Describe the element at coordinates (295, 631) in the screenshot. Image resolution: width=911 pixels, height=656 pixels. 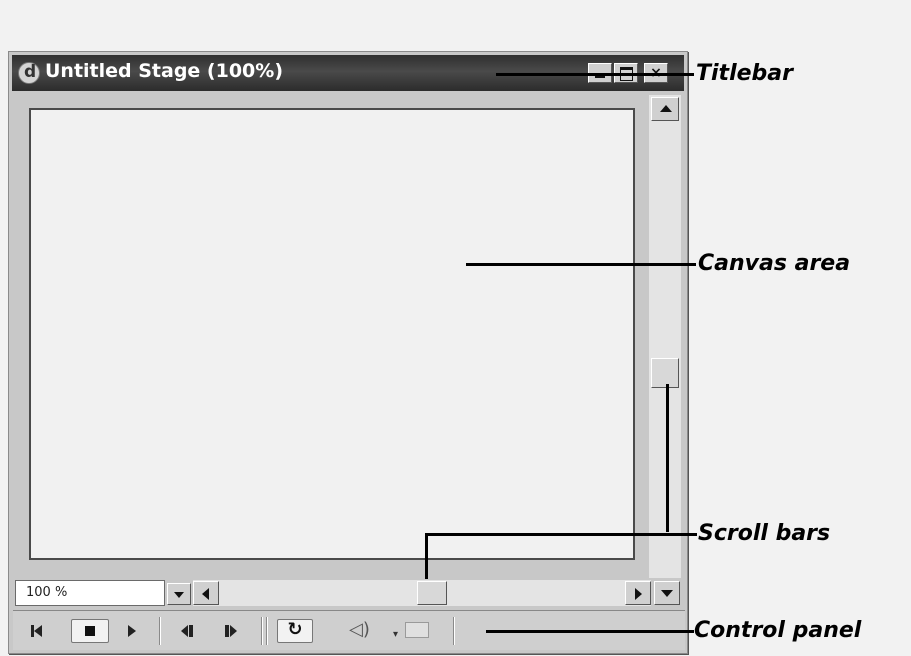
I see `loop-icon: ↻` at that location.